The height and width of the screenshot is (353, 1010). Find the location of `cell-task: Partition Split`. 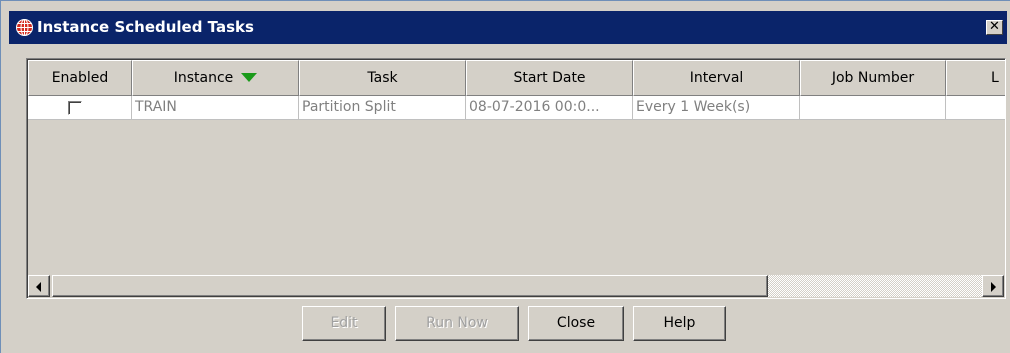

cell-task: Partition Split is located at coordinates (382, 108).